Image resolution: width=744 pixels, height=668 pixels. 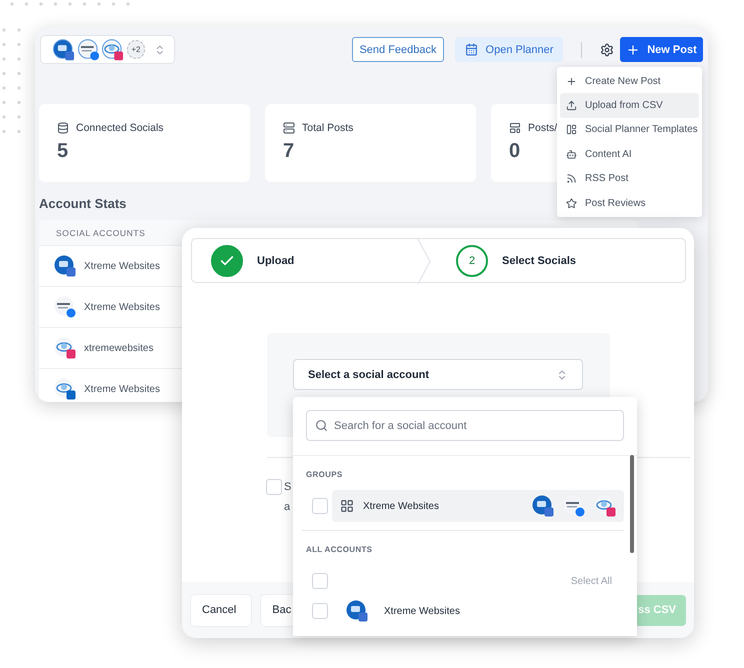 What do you see at coordinates (328, 128) in the screenshot?
I see `stat-label: Total Posts` at bounding box center [328, 128].